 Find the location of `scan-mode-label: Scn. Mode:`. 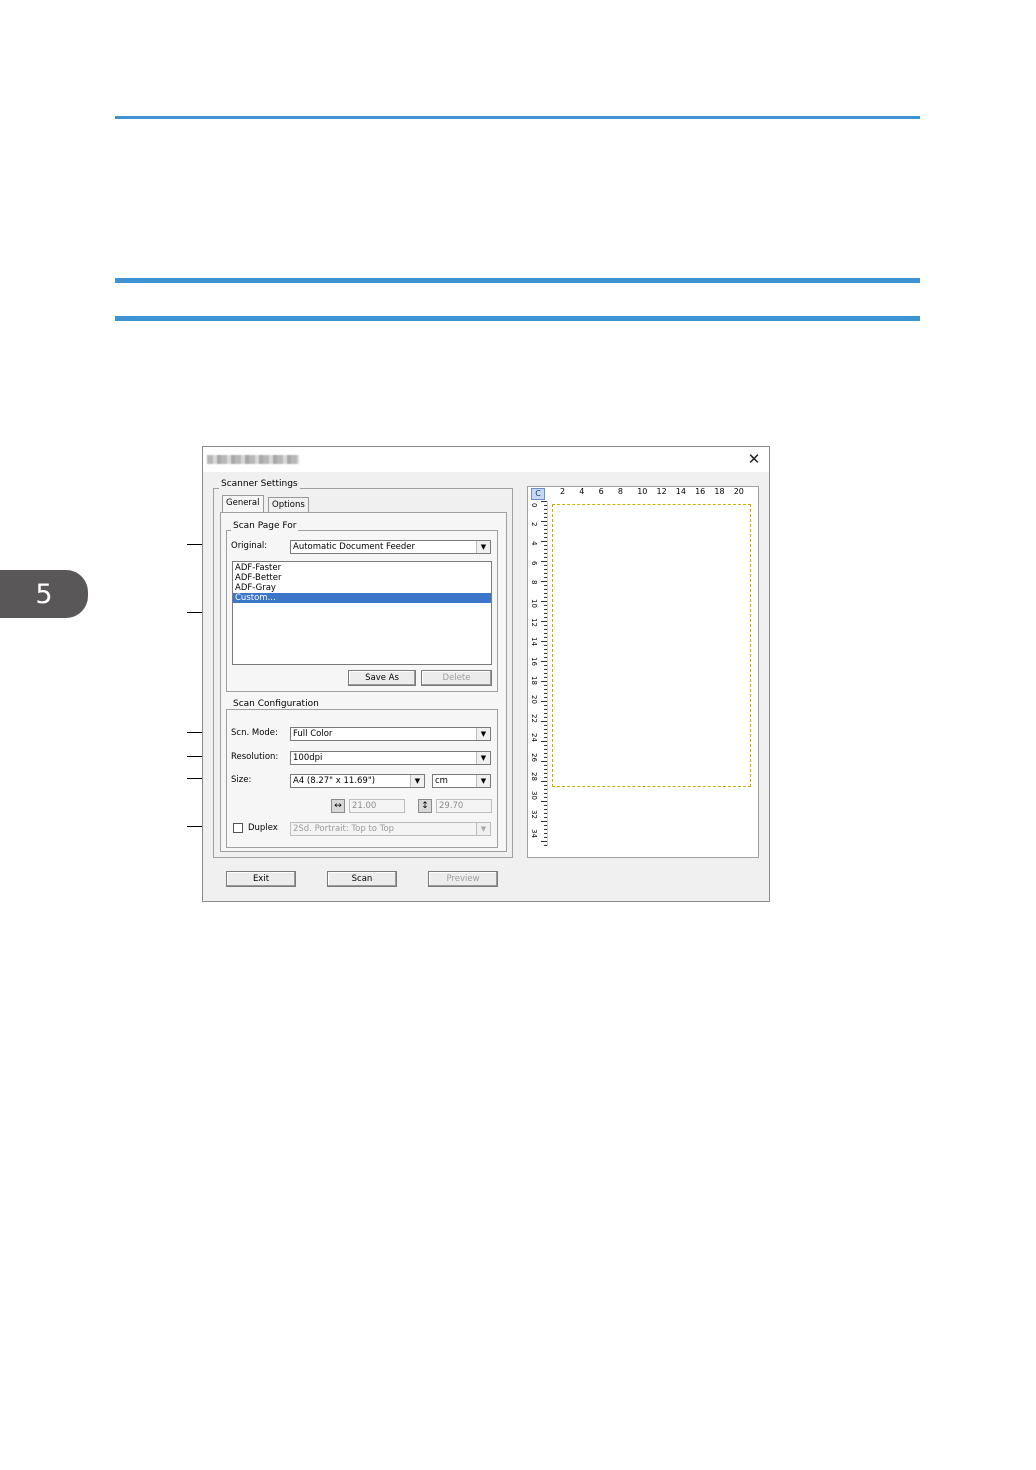

scan-mode-label: Scn. Mode: is located at coordinates (254, 733).